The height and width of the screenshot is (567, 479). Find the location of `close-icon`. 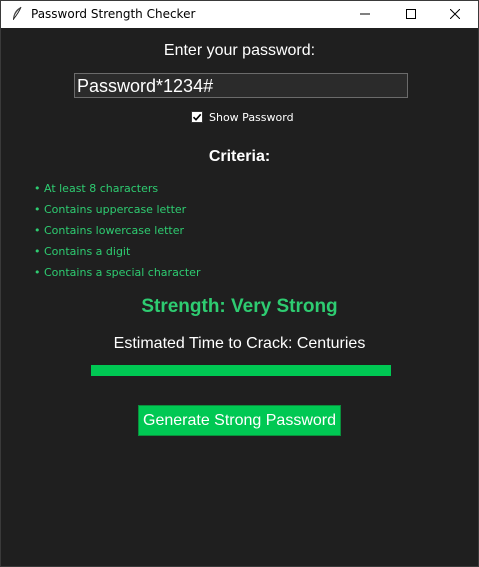

close-icon is located at coordinates (455, 15).